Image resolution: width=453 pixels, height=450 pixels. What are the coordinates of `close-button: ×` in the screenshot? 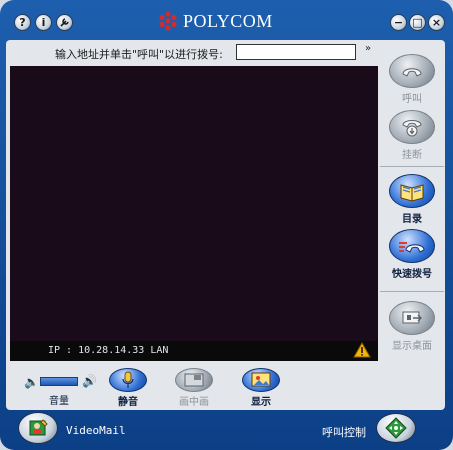 It's located at (436, 22).